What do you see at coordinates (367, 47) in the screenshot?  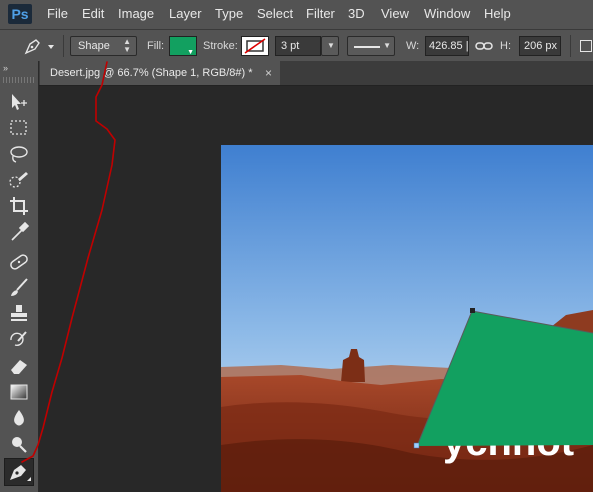 I see `stroke-line-icon` at bounding box center [367, 47].